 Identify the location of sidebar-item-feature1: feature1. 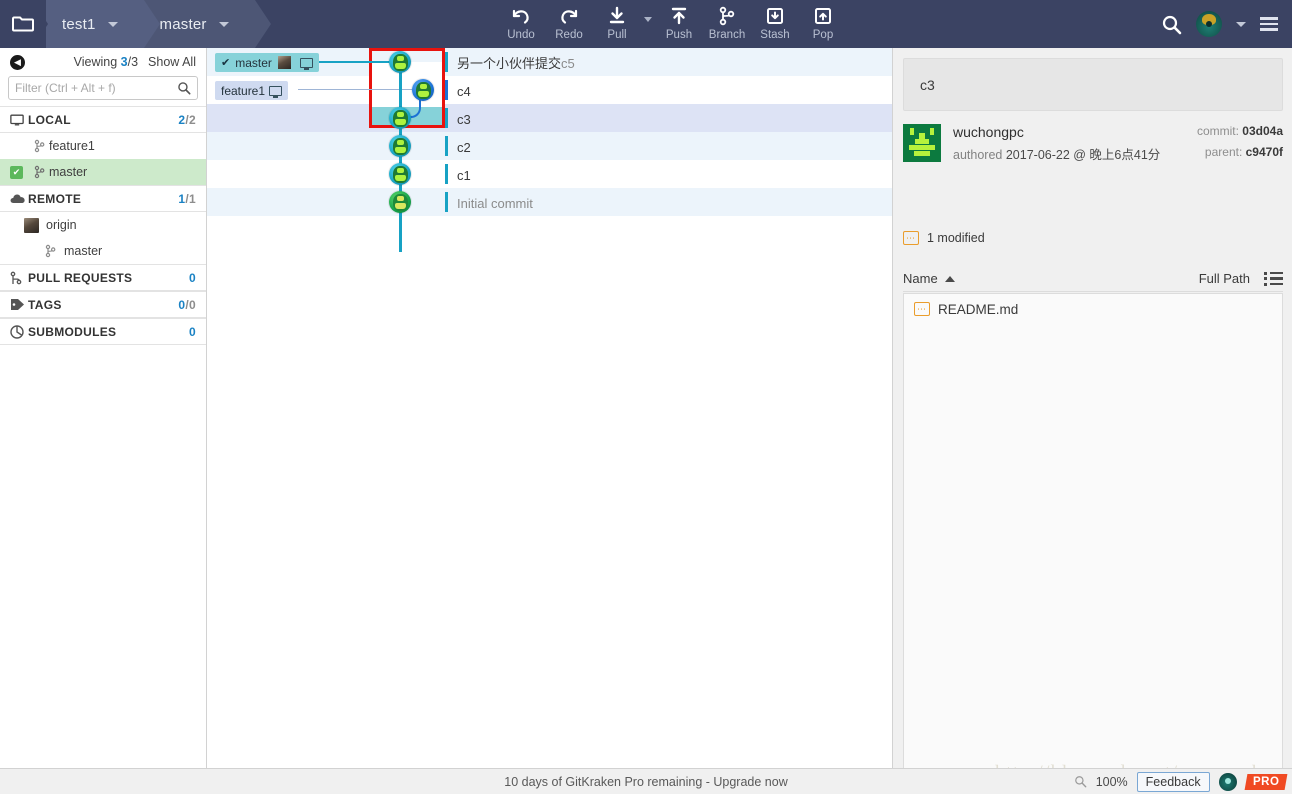
(103, 146).